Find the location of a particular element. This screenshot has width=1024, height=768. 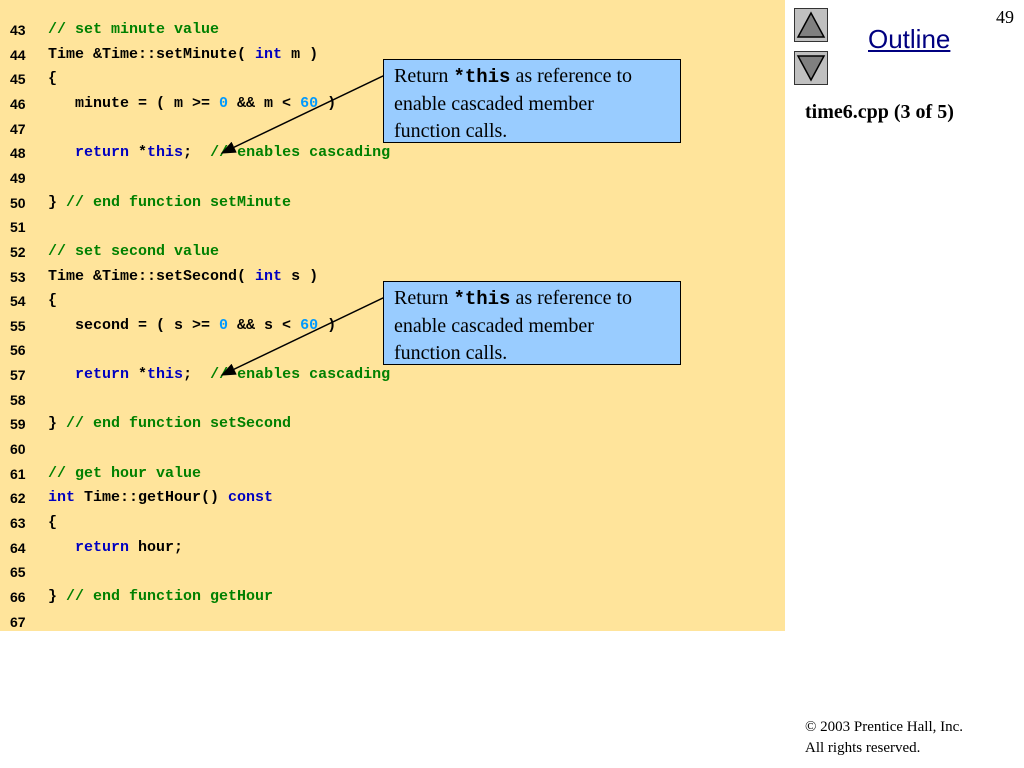

up-triangle-icon is located at coordinates (811, 24).